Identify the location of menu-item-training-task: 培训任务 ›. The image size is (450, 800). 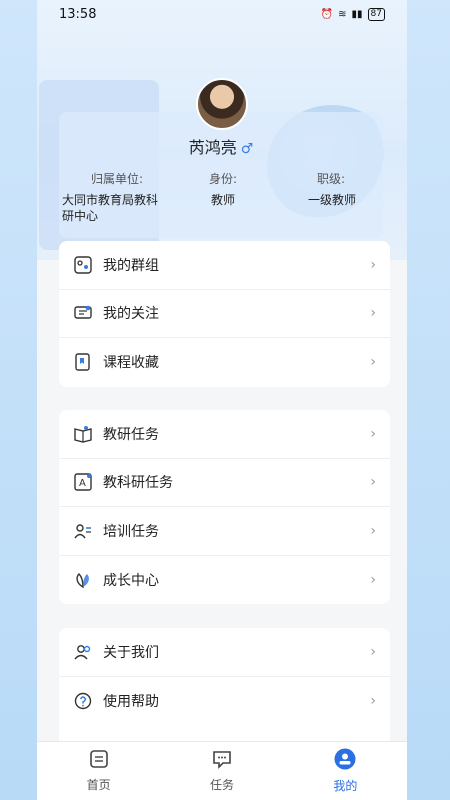
(224, 531).